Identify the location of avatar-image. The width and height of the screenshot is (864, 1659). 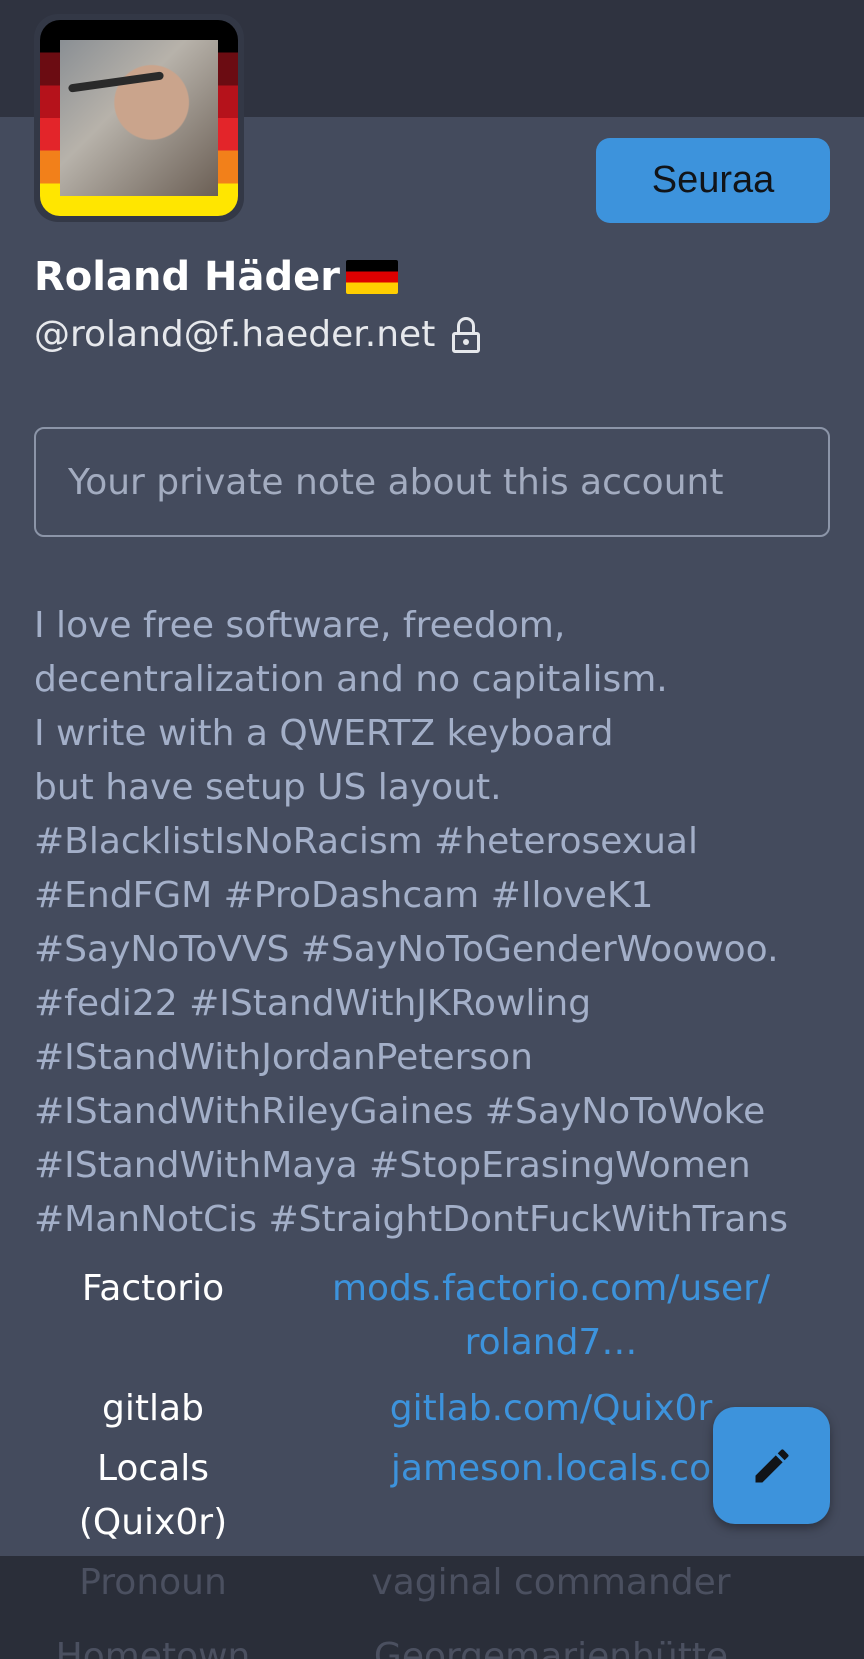
(139, 118).